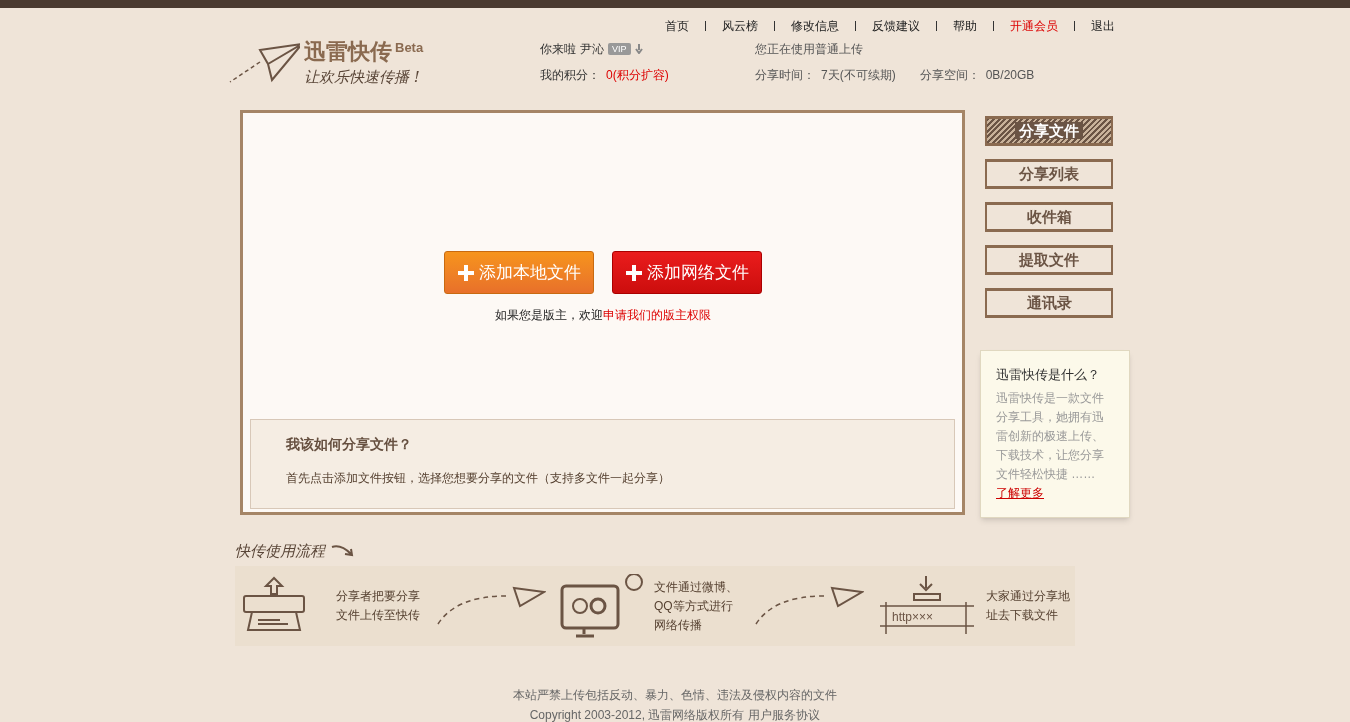 This screenshot has width=1350, height=722. I want to click on share-time-value: 7天(不可续期), so click(858, 75).